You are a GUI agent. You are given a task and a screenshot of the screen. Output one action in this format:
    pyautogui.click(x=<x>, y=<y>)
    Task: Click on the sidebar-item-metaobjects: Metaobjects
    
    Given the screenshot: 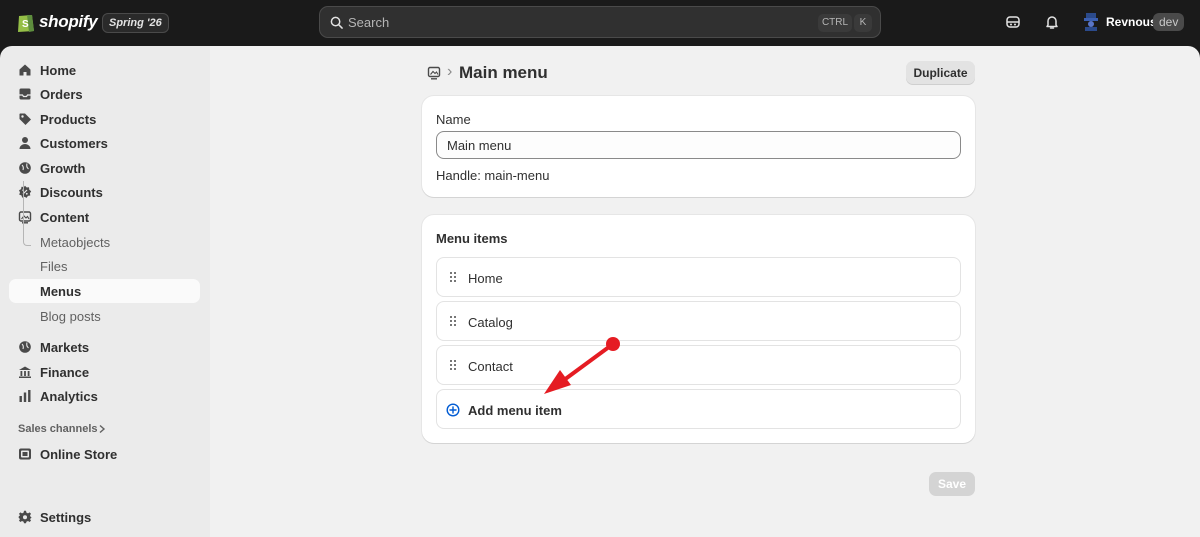 What is the action you would take?
    pyautogui.click(x=104, y=242)
    